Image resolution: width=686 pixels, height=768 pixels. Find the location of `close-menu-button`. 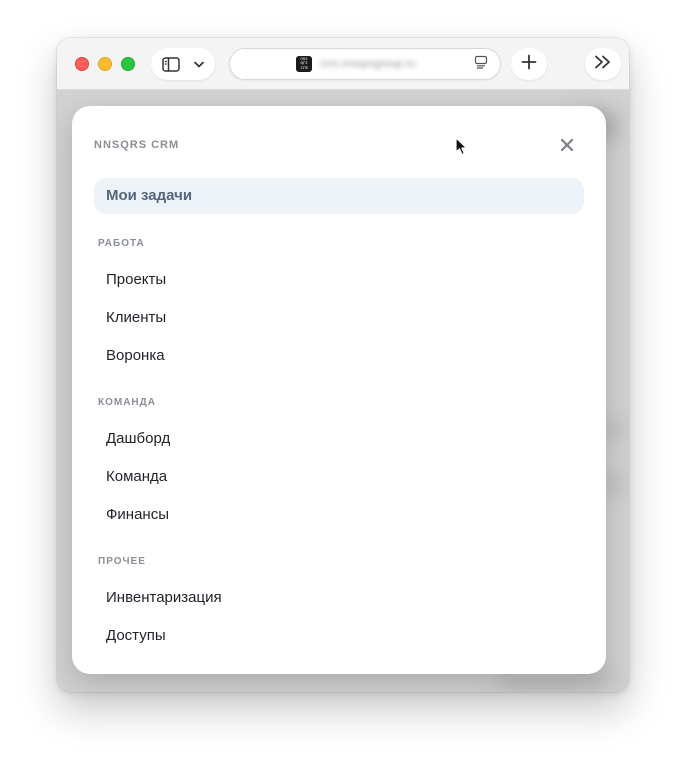

close-menu-button is located at coordinates (567, 147).